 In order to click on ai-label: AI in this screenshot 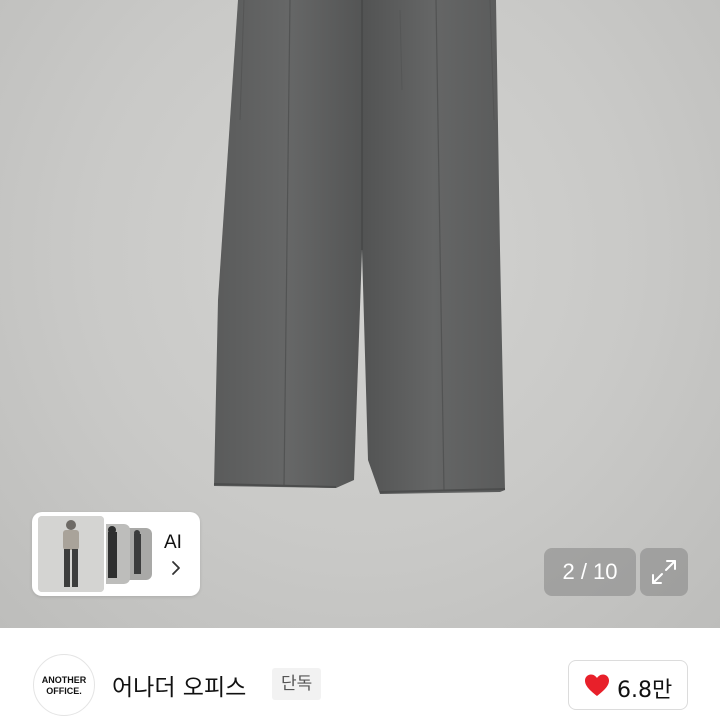, I will do `click(173, 542)`.